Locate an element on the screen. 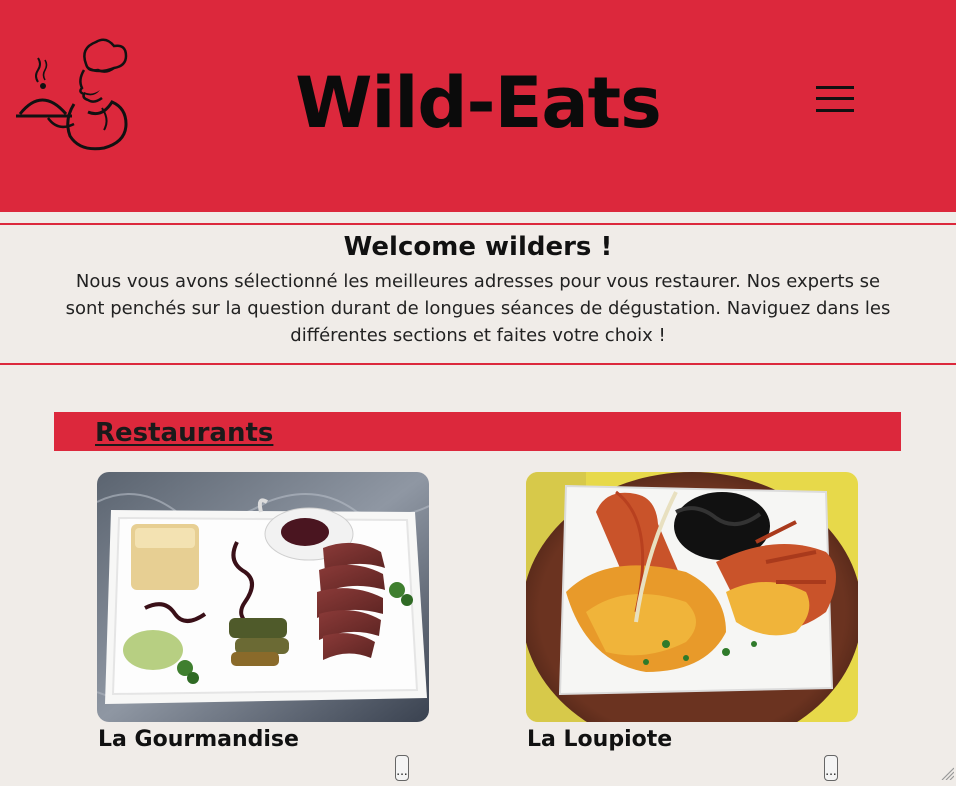 The width and height of the screenshot is (956, 786). welcome-heading: Welcome wilders ! is located at coordinates (478, 247).